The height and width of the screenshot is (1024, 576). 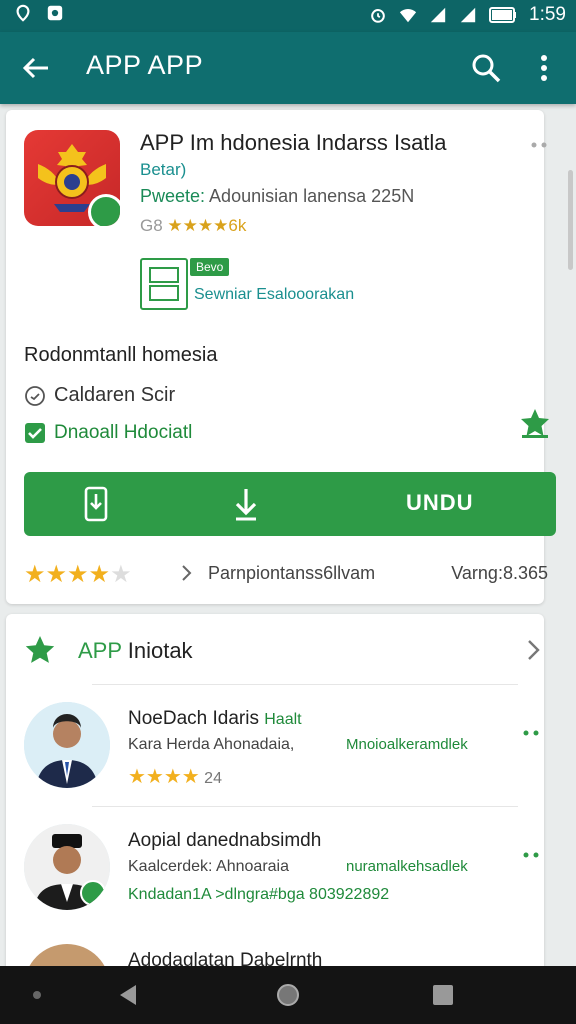 I want to click on home-nav-icon, so click(x=288, y=995).